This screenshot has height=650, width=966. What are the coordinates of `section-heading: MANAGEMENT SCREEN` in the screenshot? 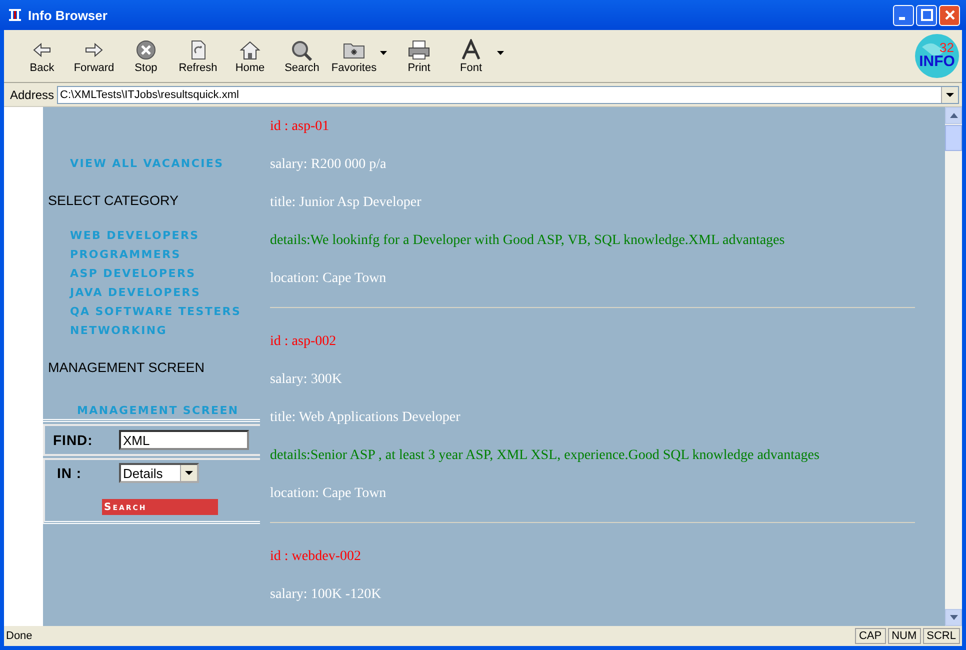 It's located at (126, 367).